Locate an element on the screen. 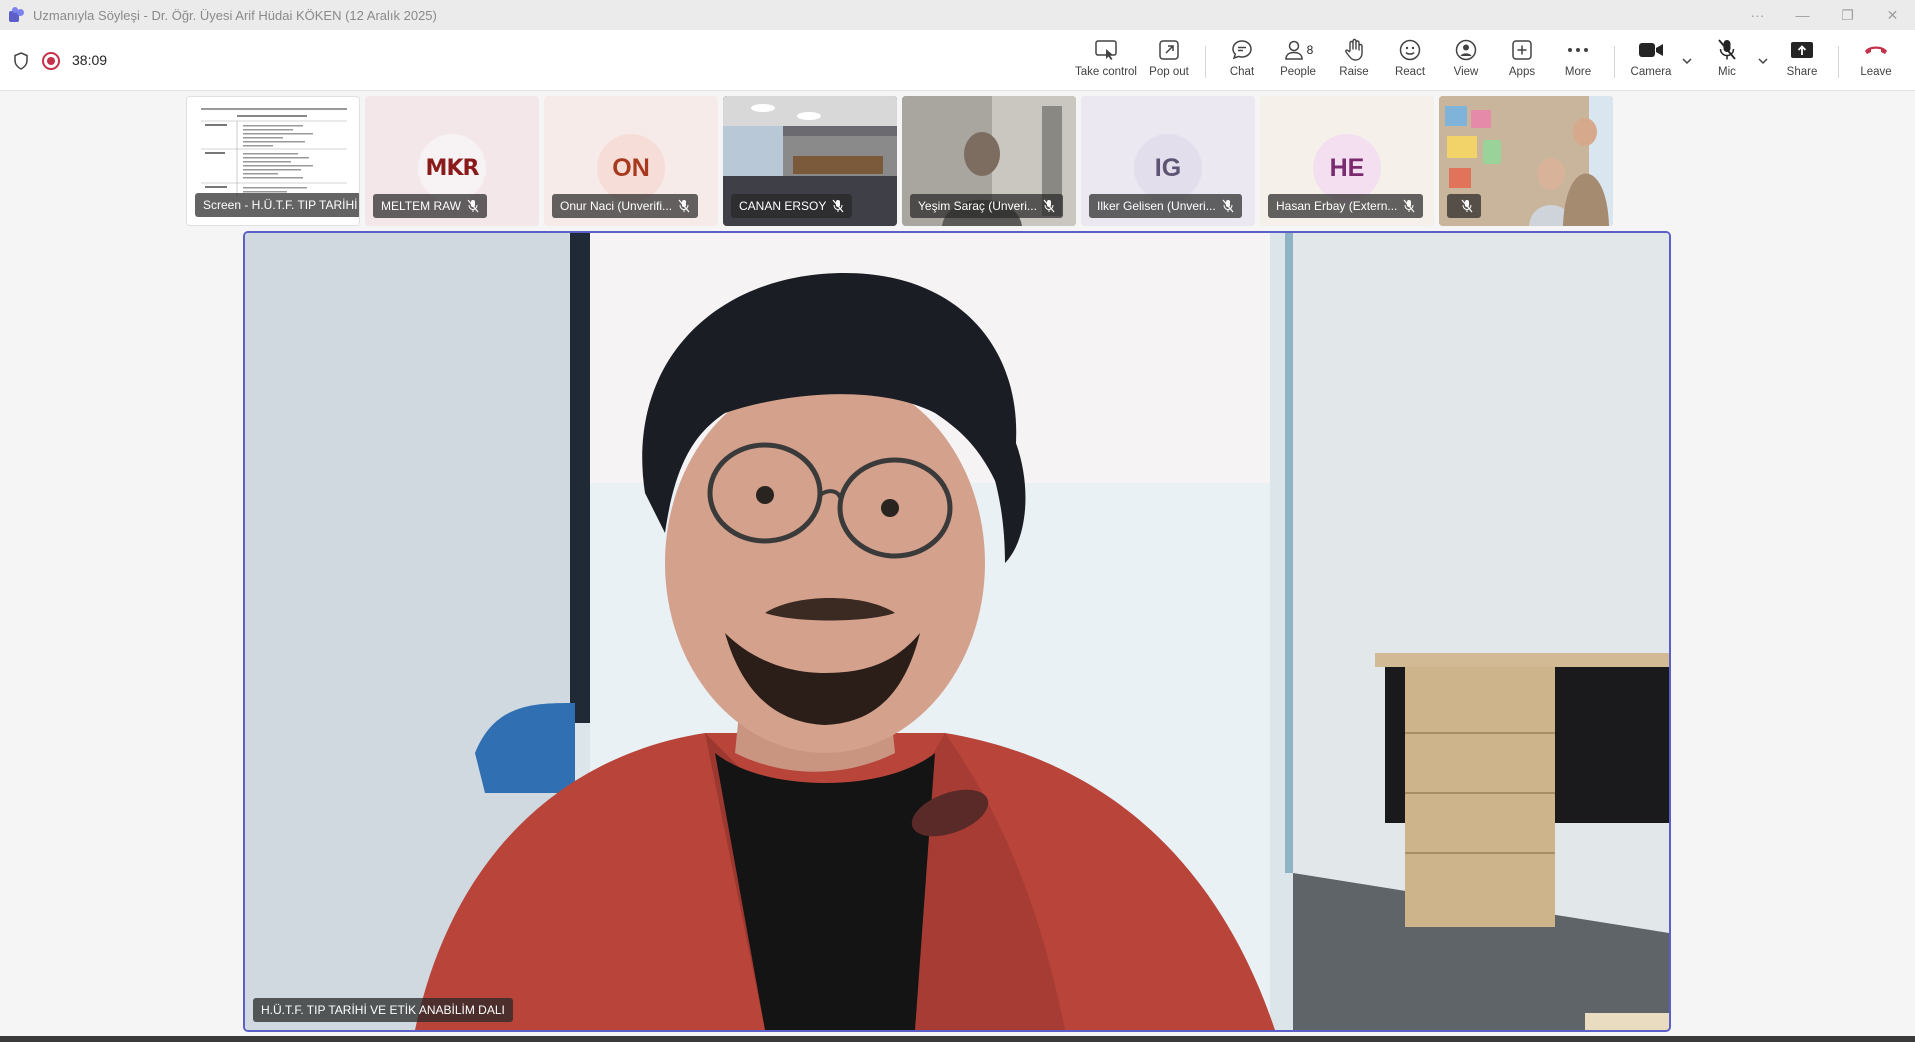  share-icon is located at coordinates (1802, 50).